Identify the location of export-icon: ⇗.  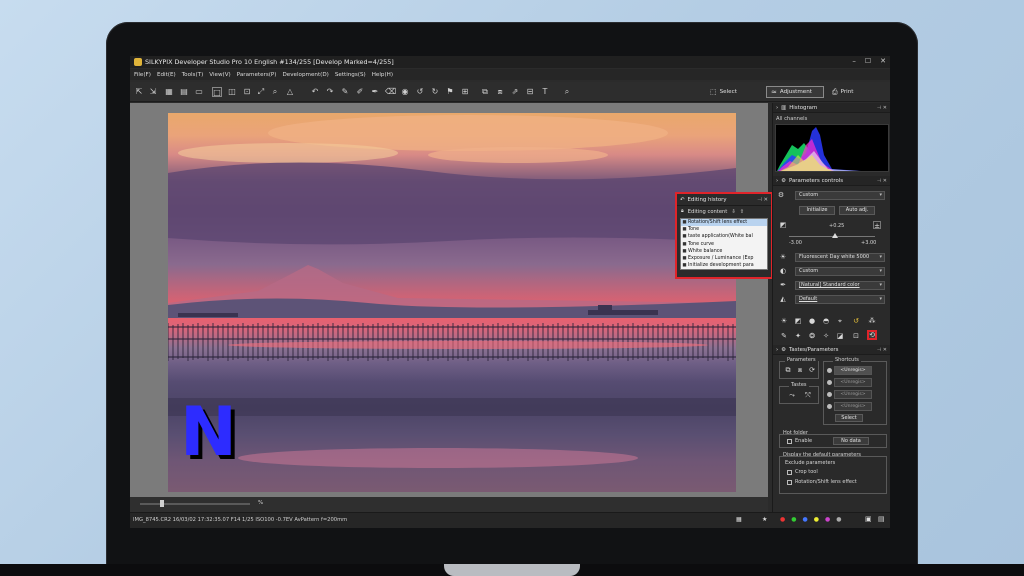
(515, 92).